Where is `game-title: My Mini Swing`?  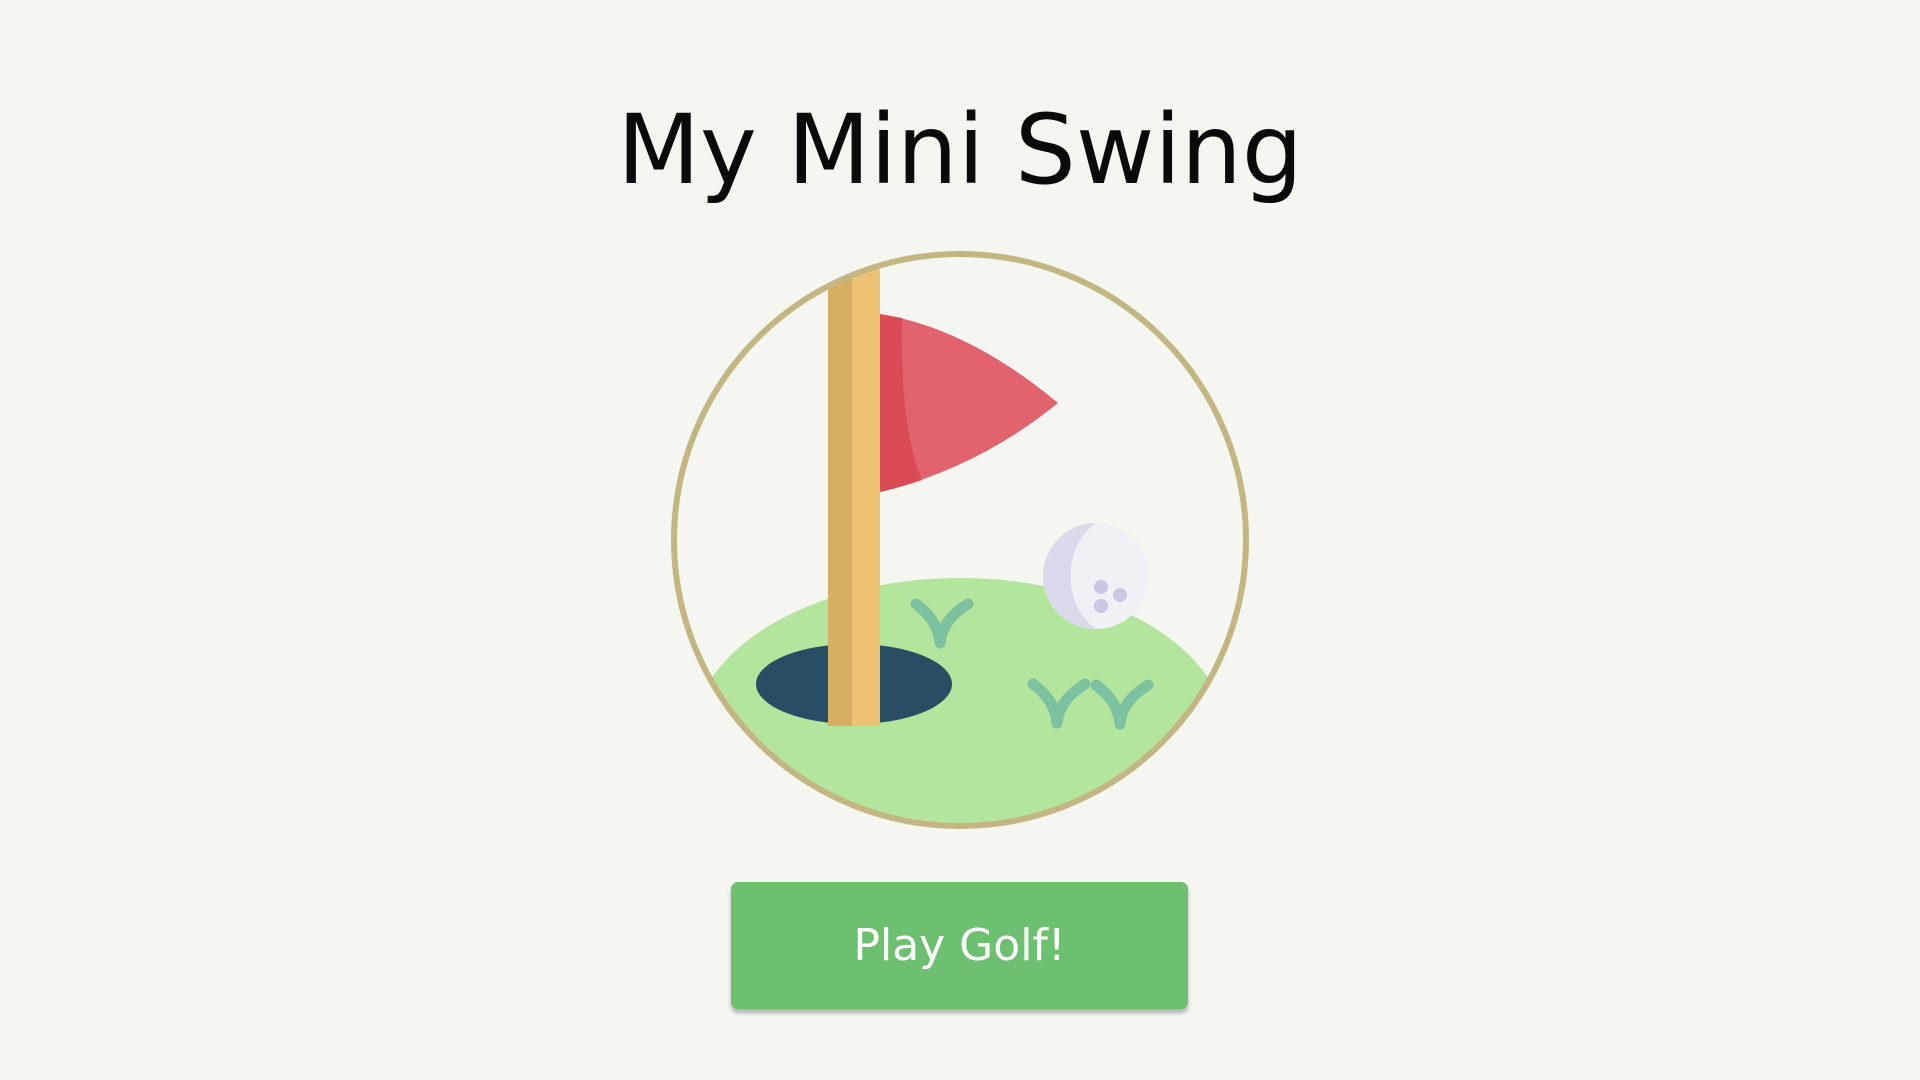 game-title: My Mini Swing is located at coordinates (960, 150).